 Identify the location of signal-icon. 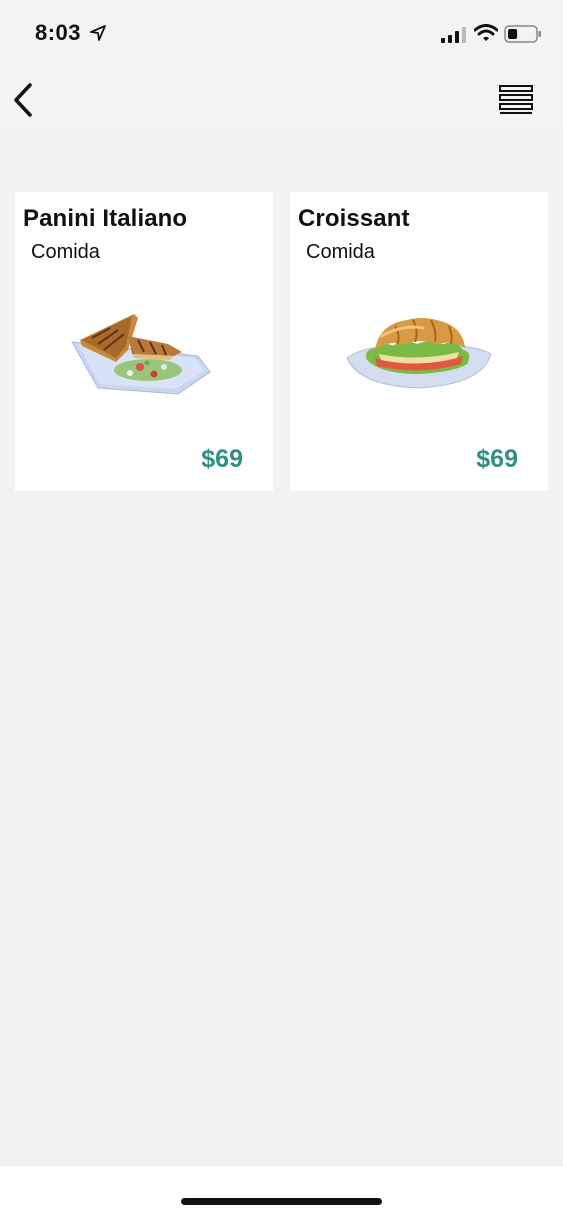
(453, 35).